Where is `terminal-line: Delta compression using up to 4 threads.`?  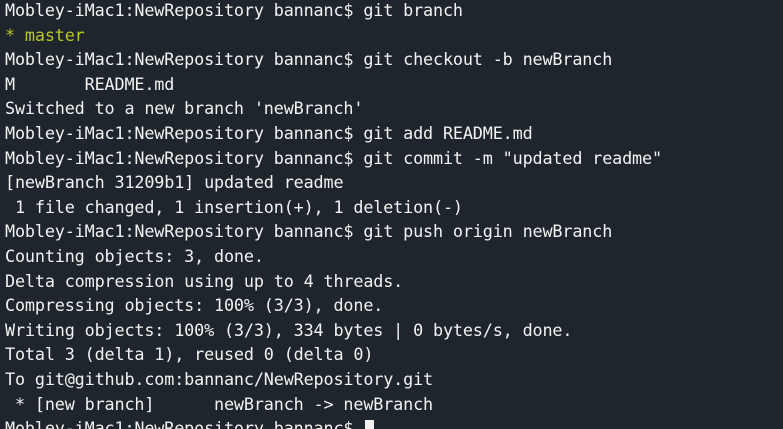
terminal-line: Delta compression using up to 4 threads. is located at coordinates (204, 280).